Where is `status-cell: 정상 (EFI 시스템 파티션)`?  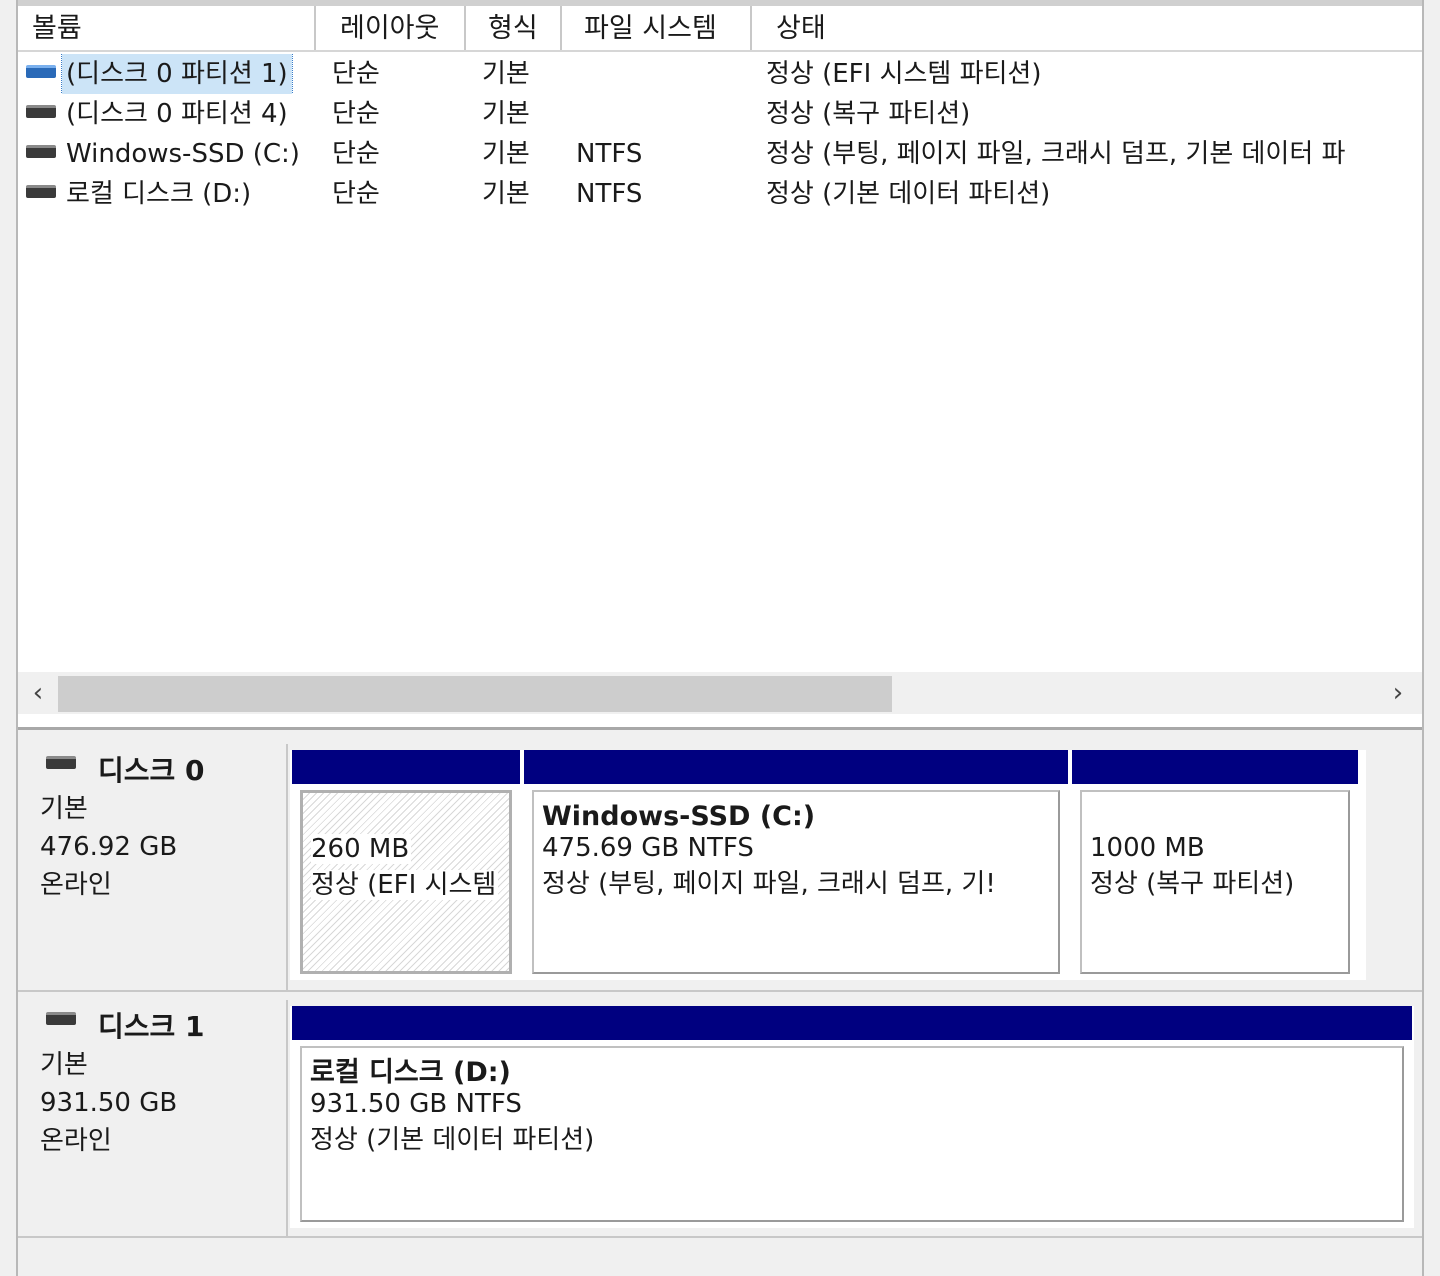 status-cell: 정상 (EFI 시스템 파티션) is located at coordinates (904, 74).